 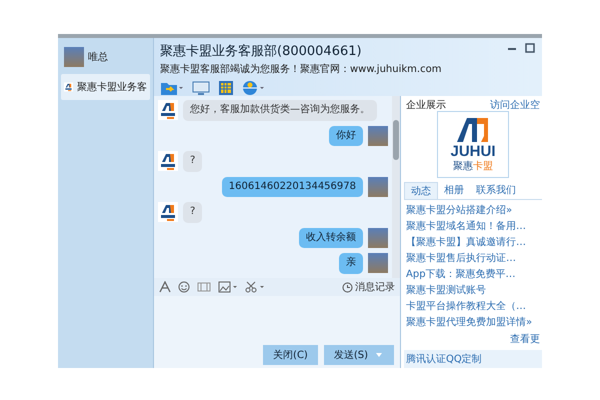 I want to click on panel-title: 企业展示, so click(x=426, y=102).